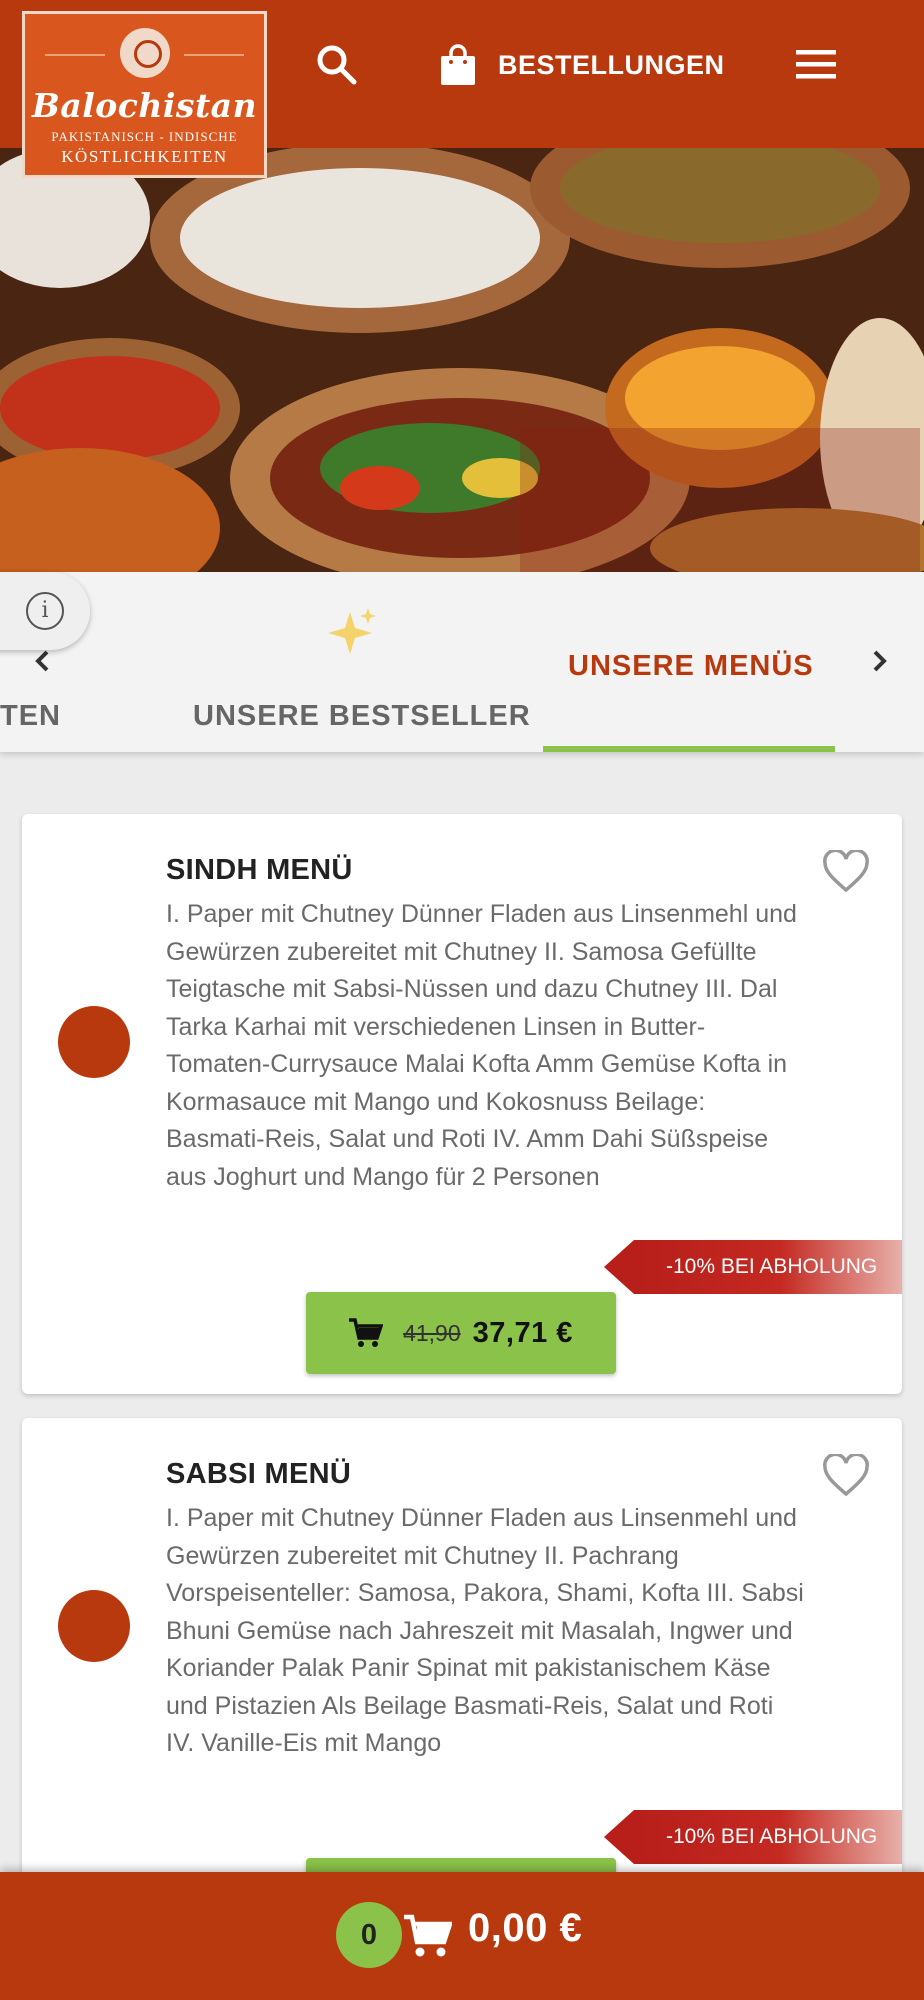  Describe the element at coordinates (816, 64) in the screenshot. I see `hamburger-menu-icon` at that location.